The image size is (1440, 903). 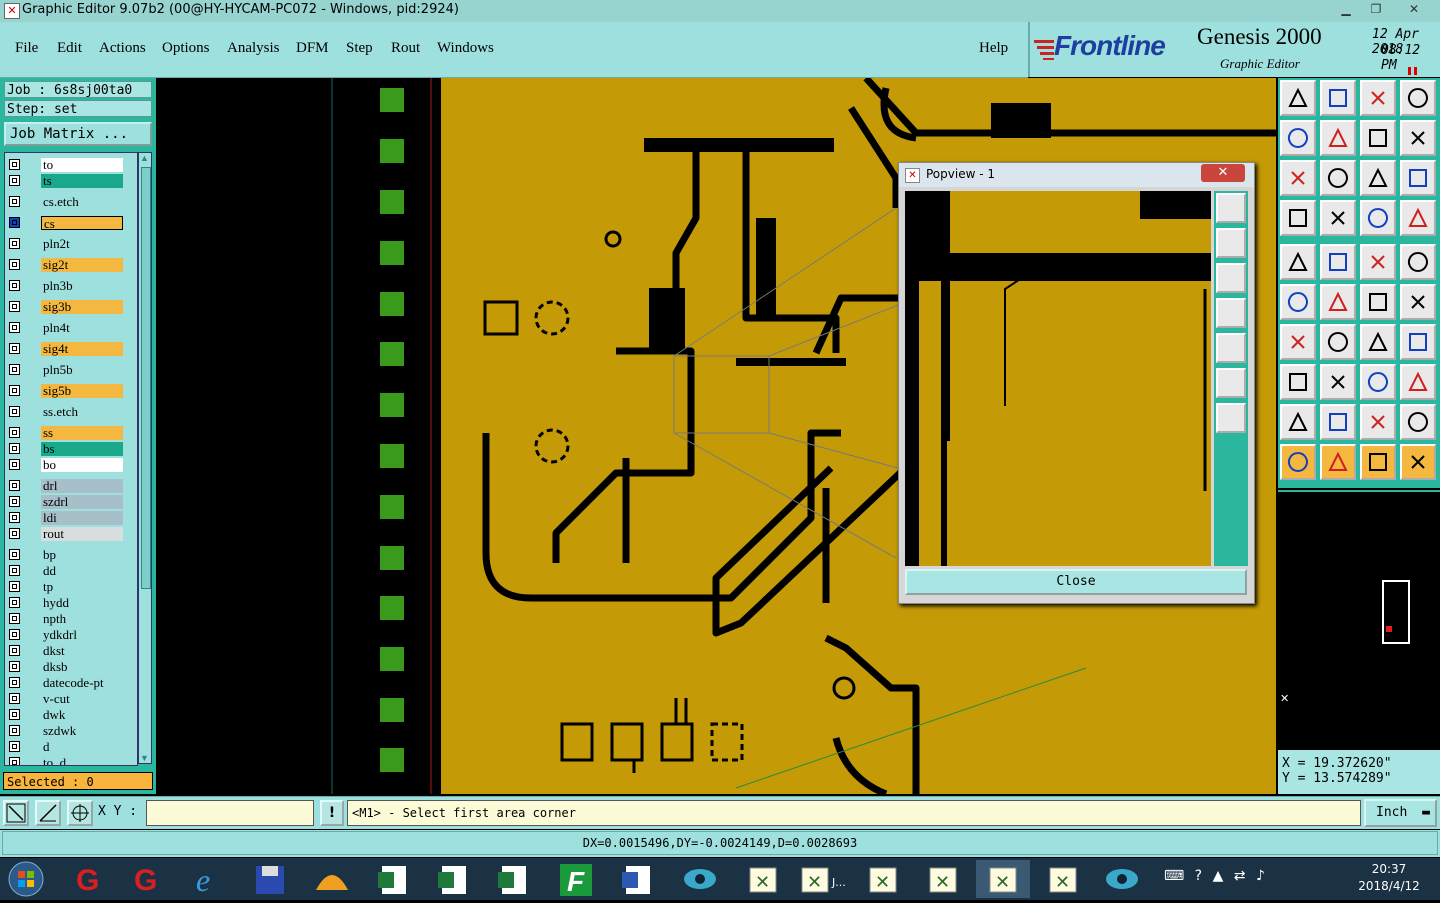 What do you see at coordinates (82, 619) in the screenshot?
I see `layer-name: npth` at bounding box center [82, 619].